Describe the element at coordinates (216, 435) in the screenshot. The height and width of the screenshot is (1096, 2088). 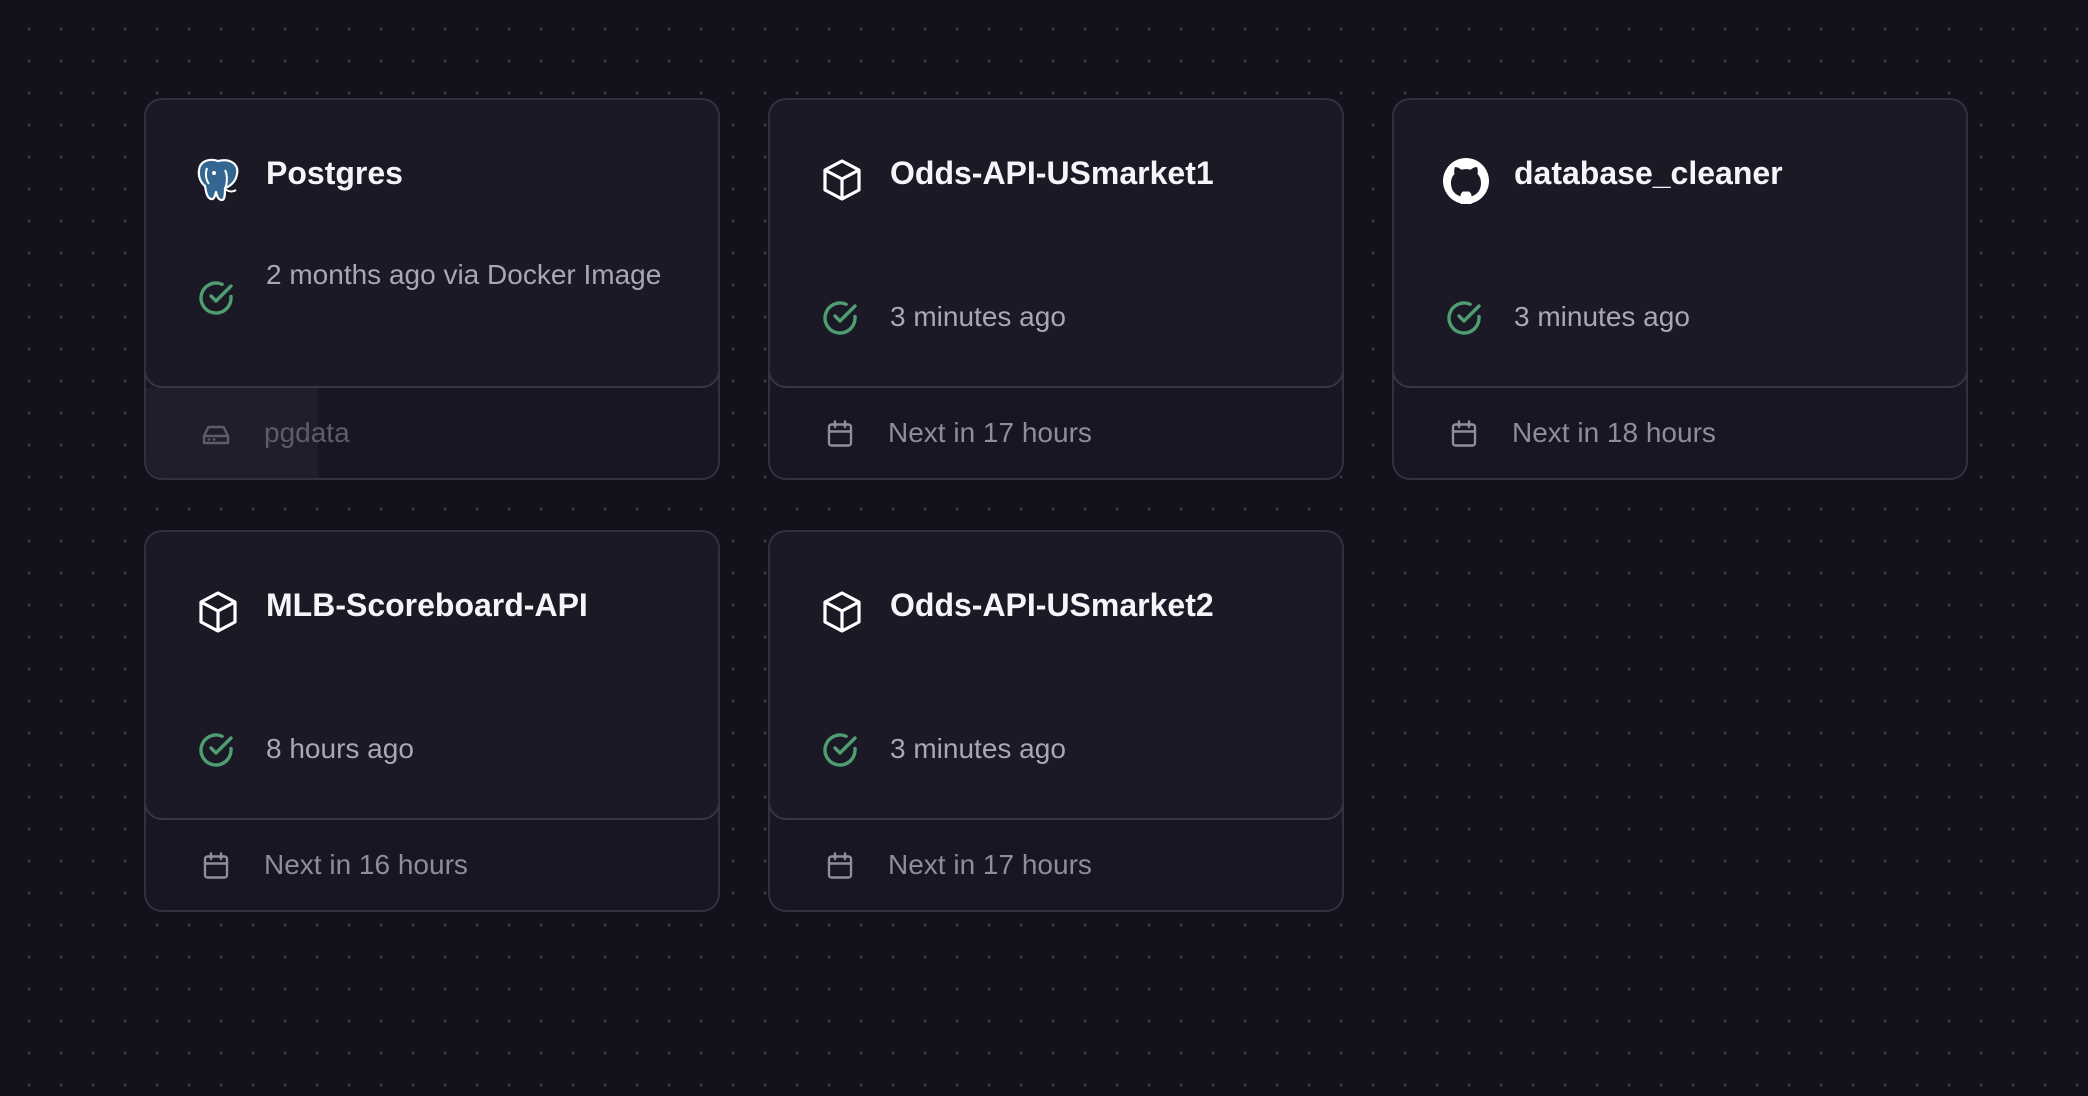
I see `hard-drive-icon` at that location.